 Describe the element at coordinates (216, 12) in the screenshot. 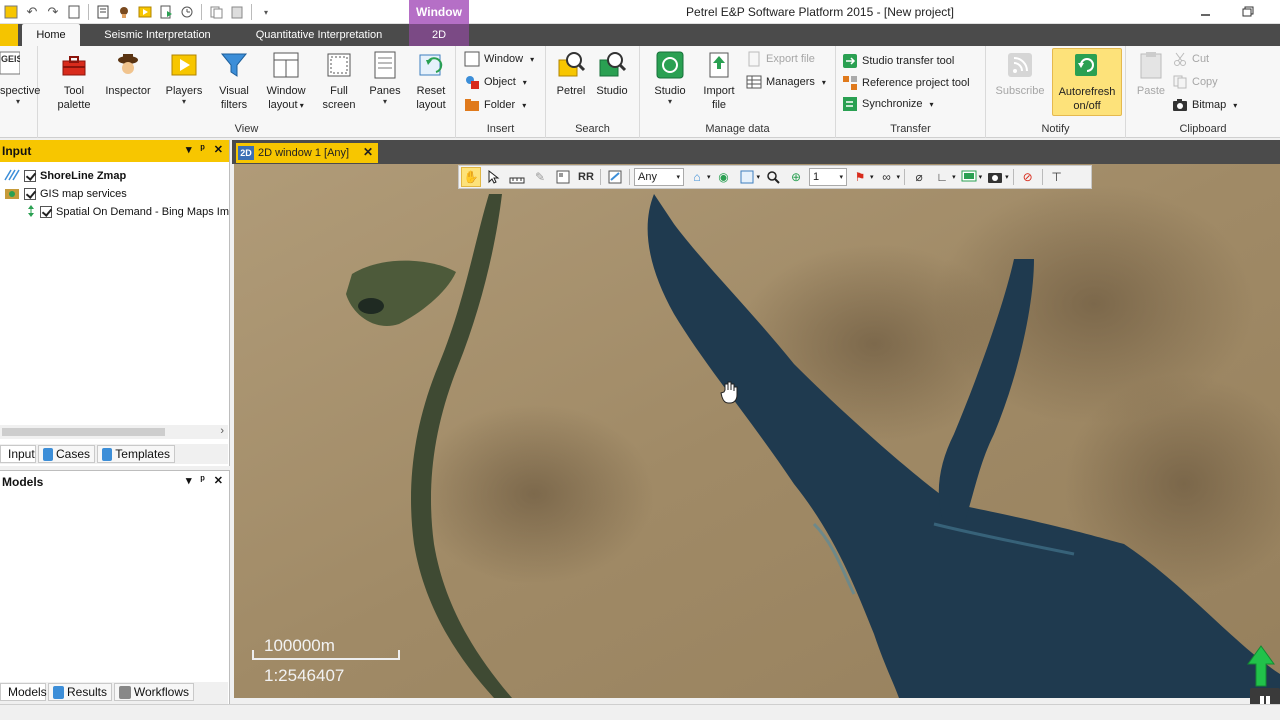

I see `copy-icon` at that location.